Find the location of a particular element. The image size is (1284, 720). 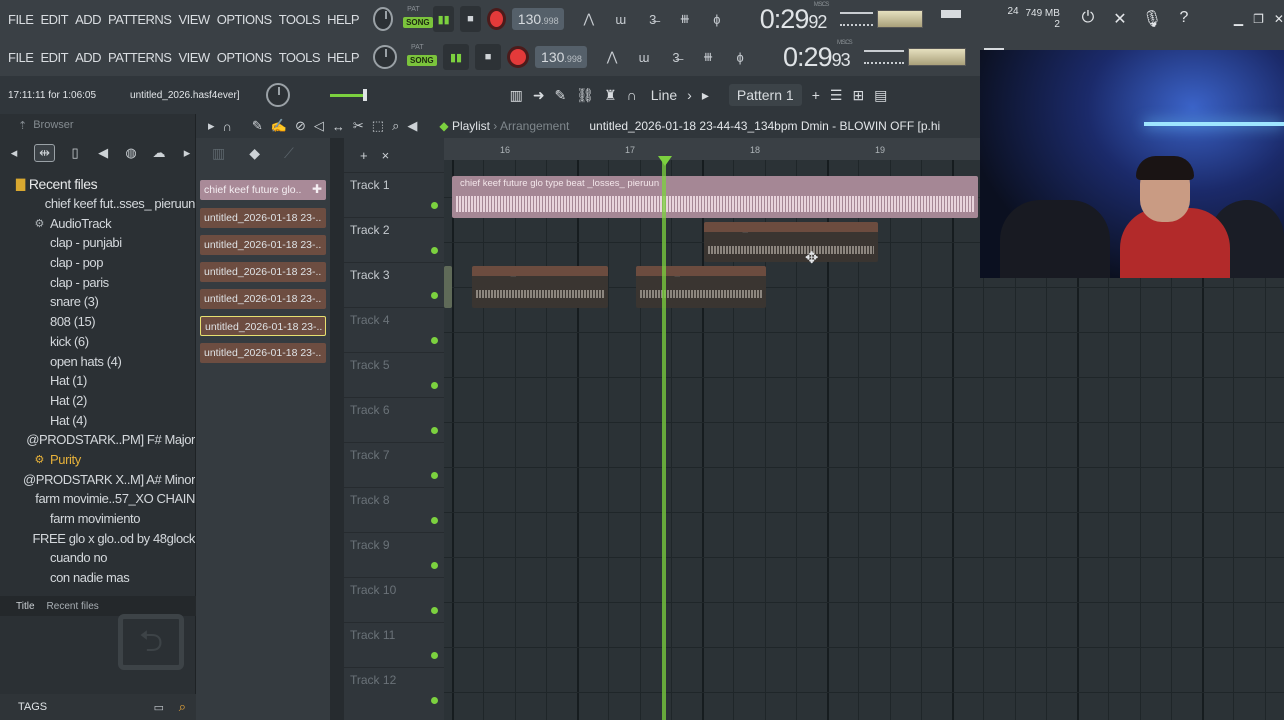

browser-item: clap - pop is located at coordinates (97, 263).